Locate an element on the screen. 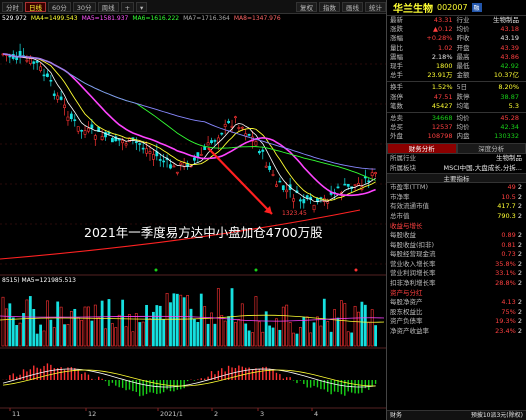  quote-value: 8.20% is located at coordinates (508, 87).